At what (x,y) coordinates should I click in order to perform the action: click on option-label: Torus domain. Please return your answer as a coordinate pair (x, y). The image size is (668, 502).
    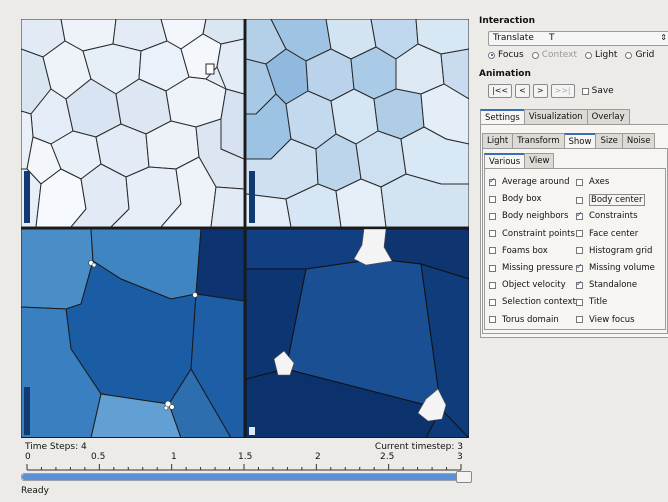
    Looking at the image, I should click on (530, 319).